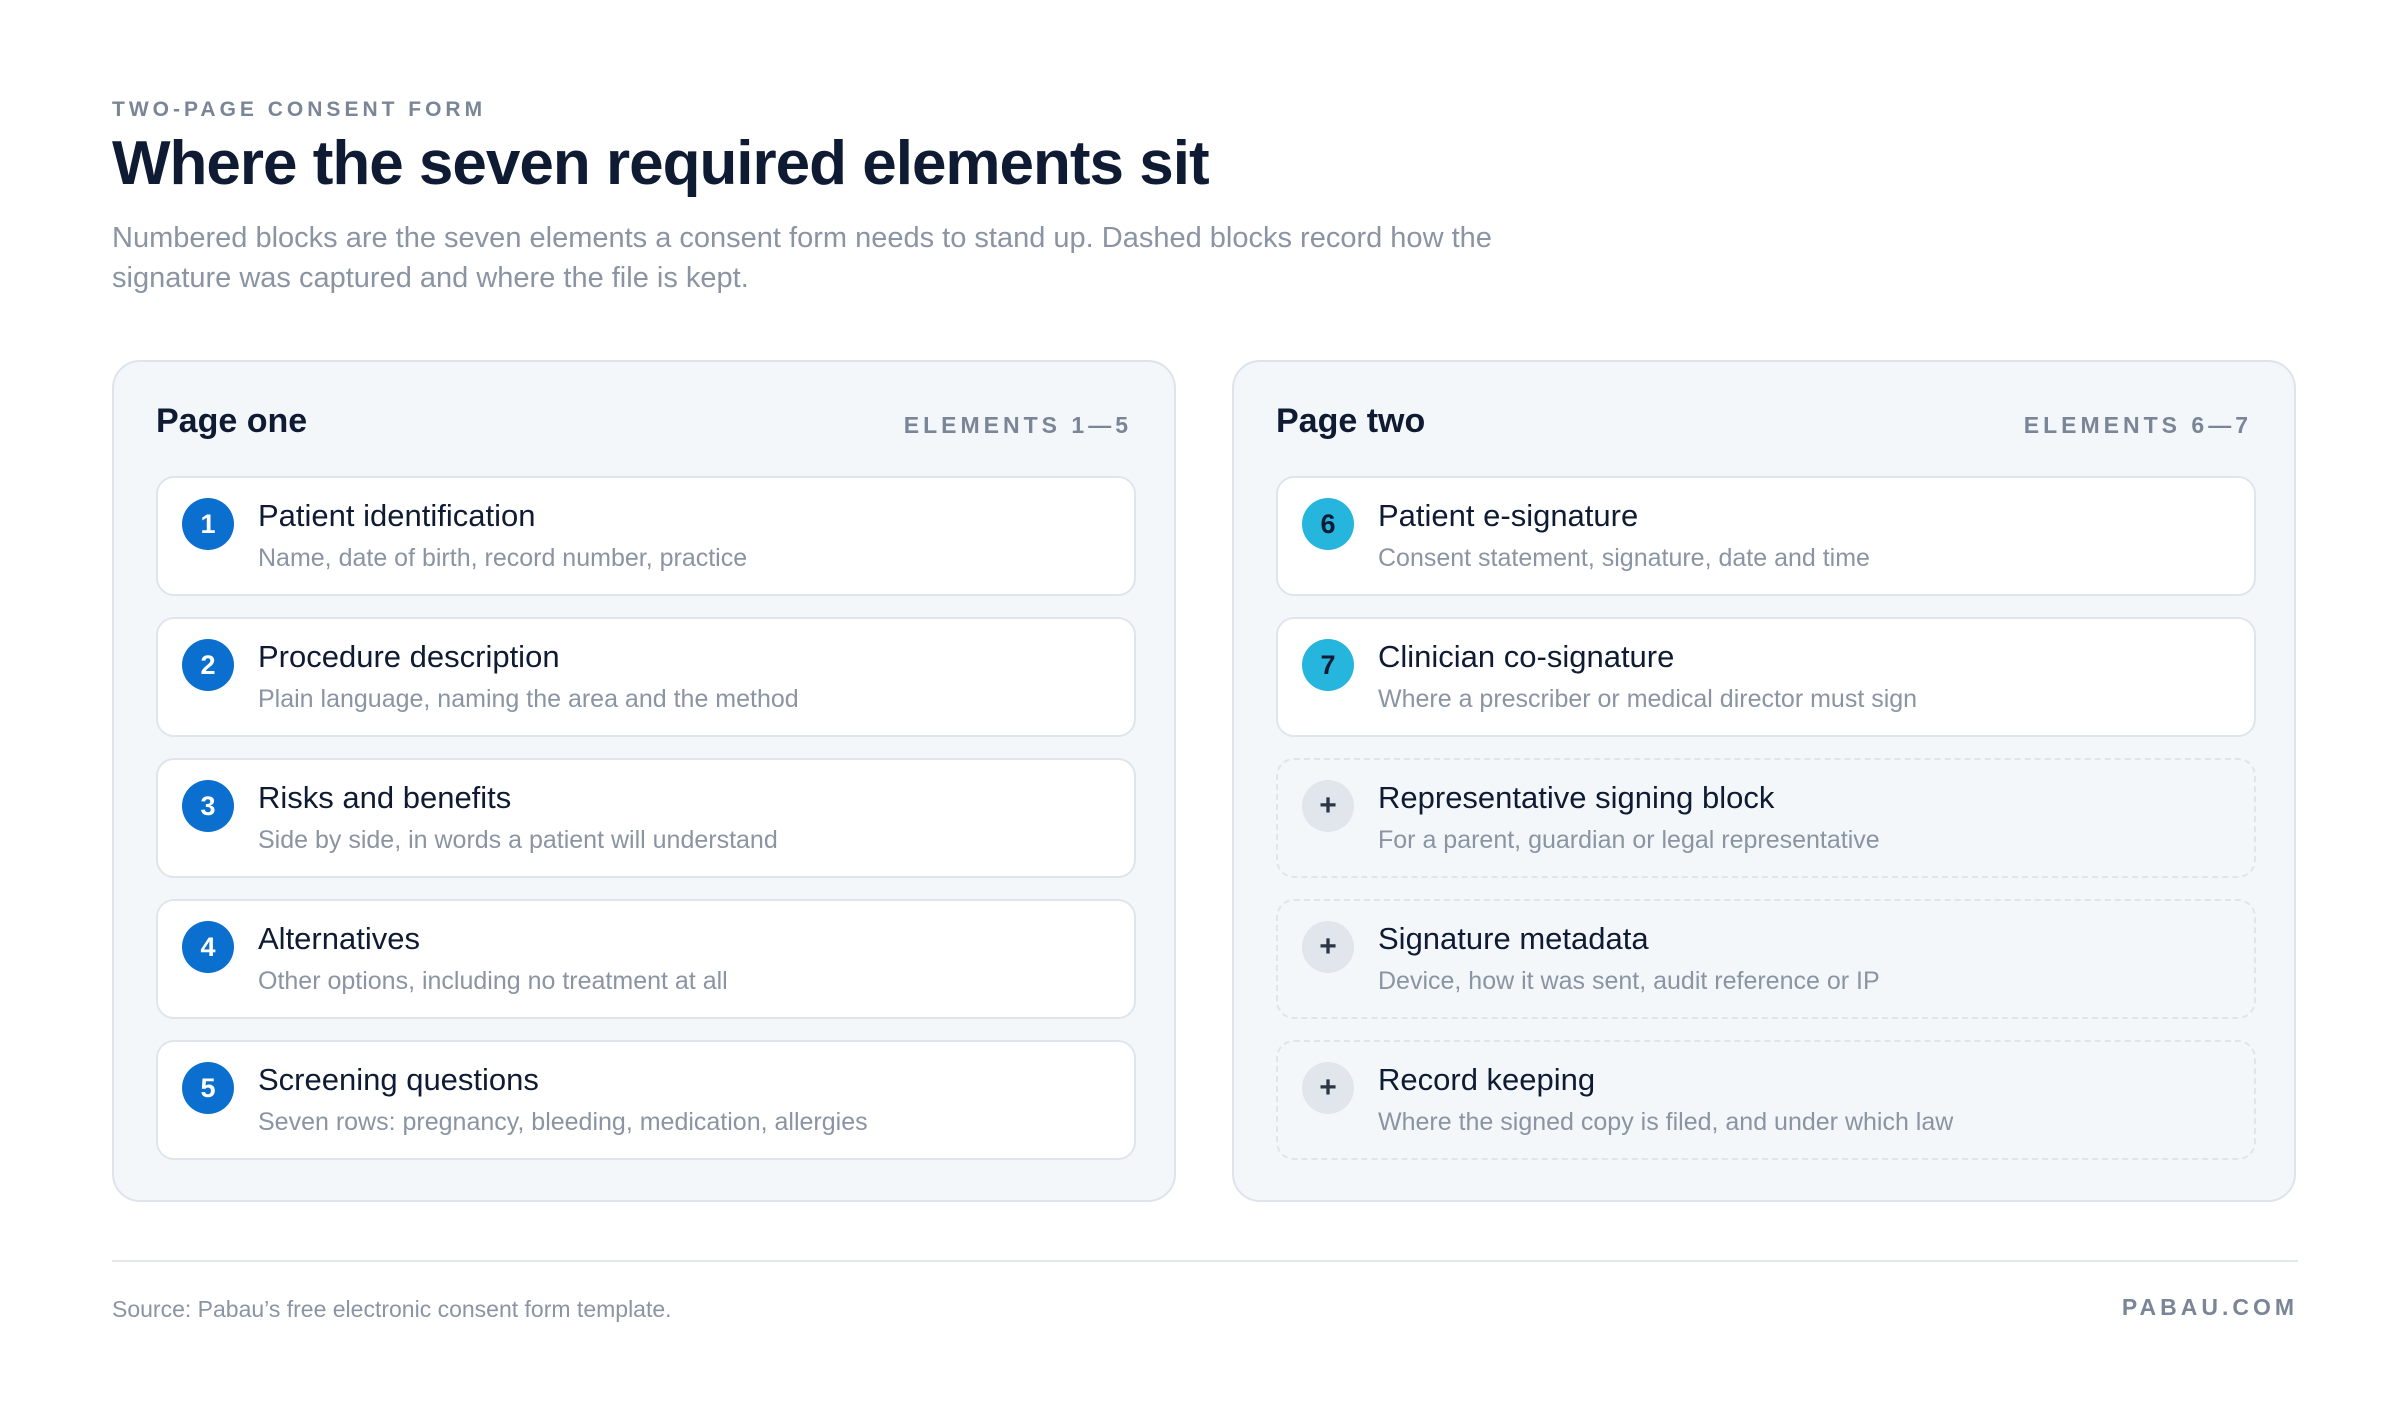 The height and width of the screenshot is (1420, 2400). What do you see at coordinates (2209, 1307) in the screenshot?
I see `brand-logo: PABAU.COM` at bounding box center [2209, 1307].